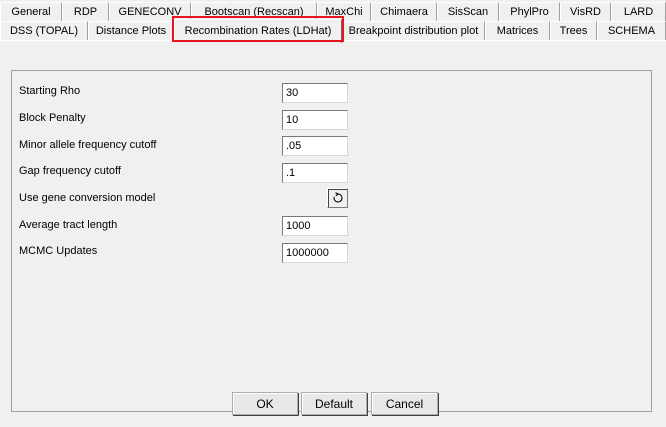 This screenshot has width=666, height=427. Describe the element at coordinates (258, 31) in the screenshot. I see `tab-recombination-rates: Recombination Rates (LDHat)` at that location.